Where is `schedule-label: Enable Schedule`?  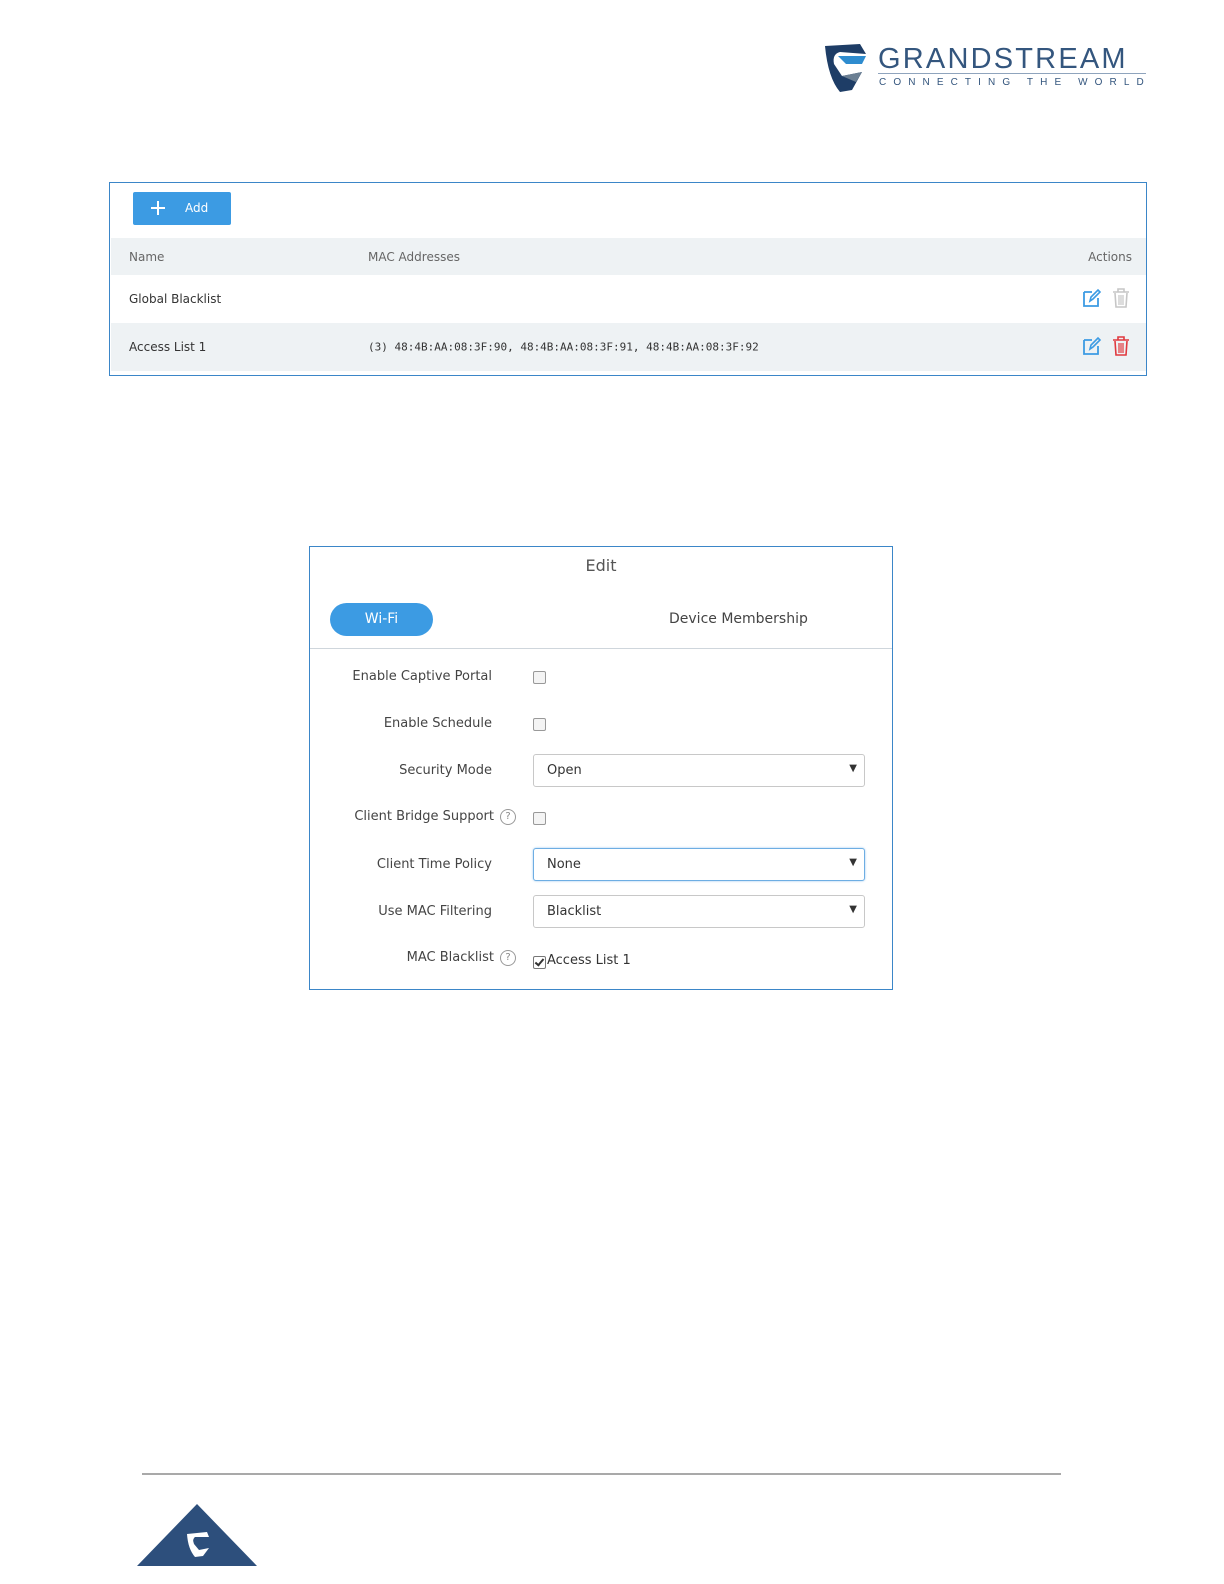
schedule-label: Enable Schedule is located at coordinates (437, 723).